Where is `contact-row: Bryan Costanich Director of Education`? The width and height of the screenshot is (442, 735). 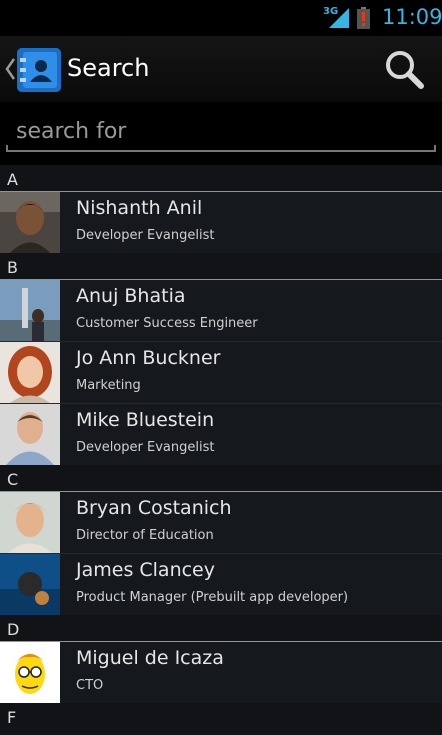
contact-row: Bryan Costanich Director of Education is located at coordinates (221, 523).